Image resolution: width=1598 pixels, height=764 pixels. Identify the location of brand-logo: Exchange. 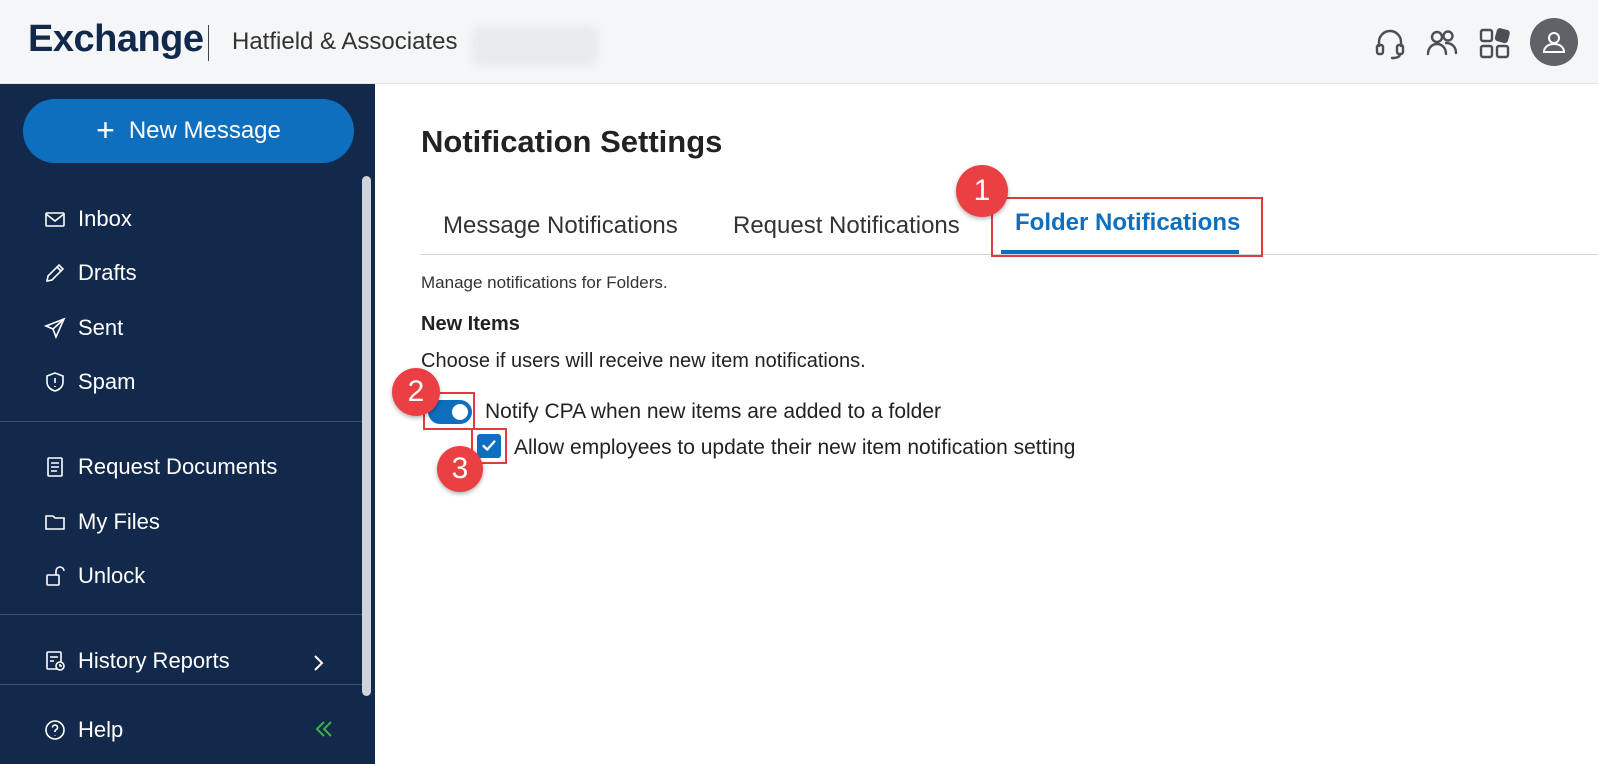
(116, 39).